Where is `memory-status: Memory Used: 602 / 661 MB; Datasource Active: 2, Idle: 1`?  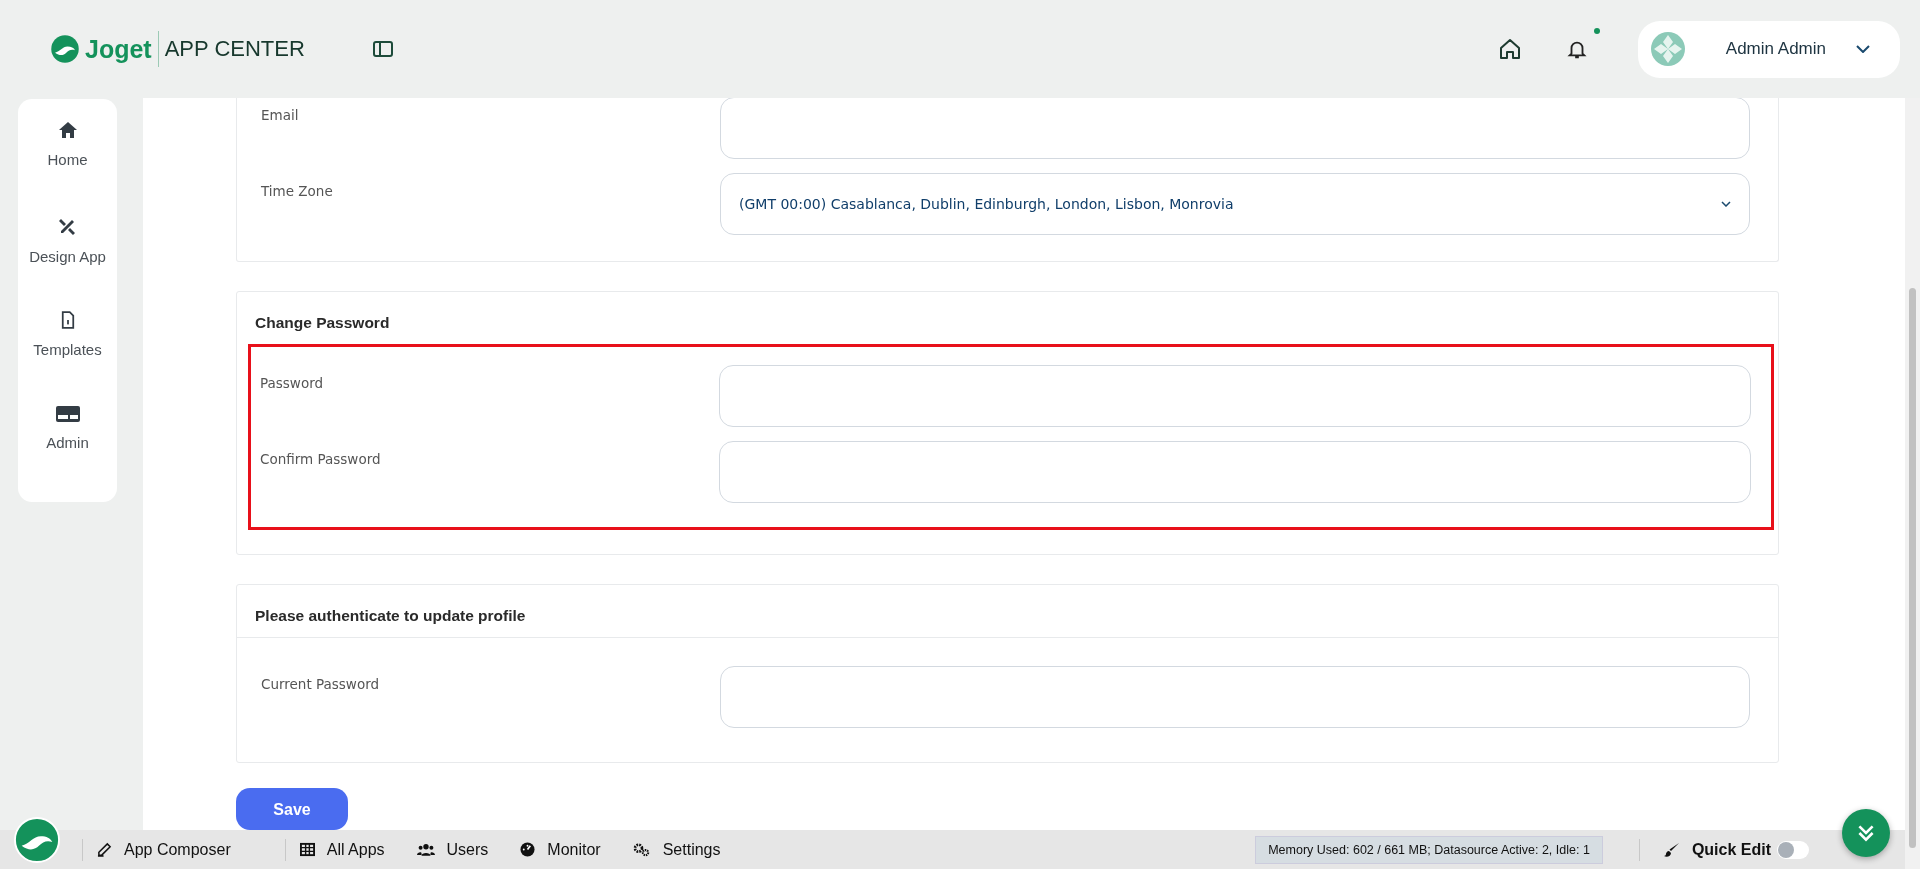 memory-status: Memory Used: 602 / 661 MB; Datasource Active: 2, Idle: 1 is located at coordinates (1429, 849).